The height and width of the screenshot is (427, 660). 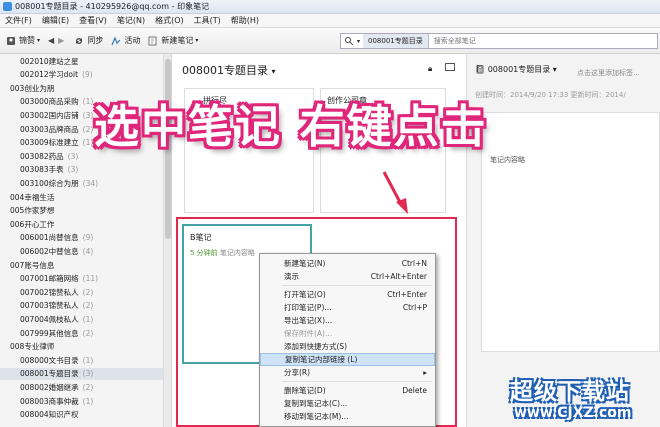 I want to click on menu-item-label: 删除笔记(D), so click(x=305, y=390).